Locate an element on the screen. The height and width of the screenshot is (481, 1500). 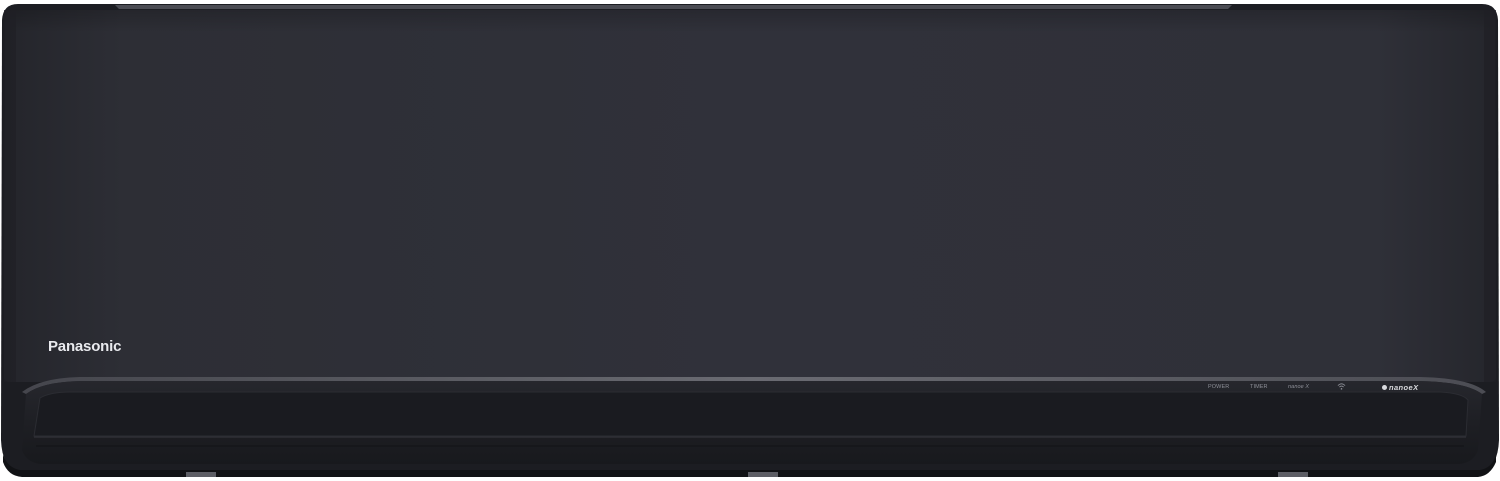
louver-panel is located at coordinates (751, 414).